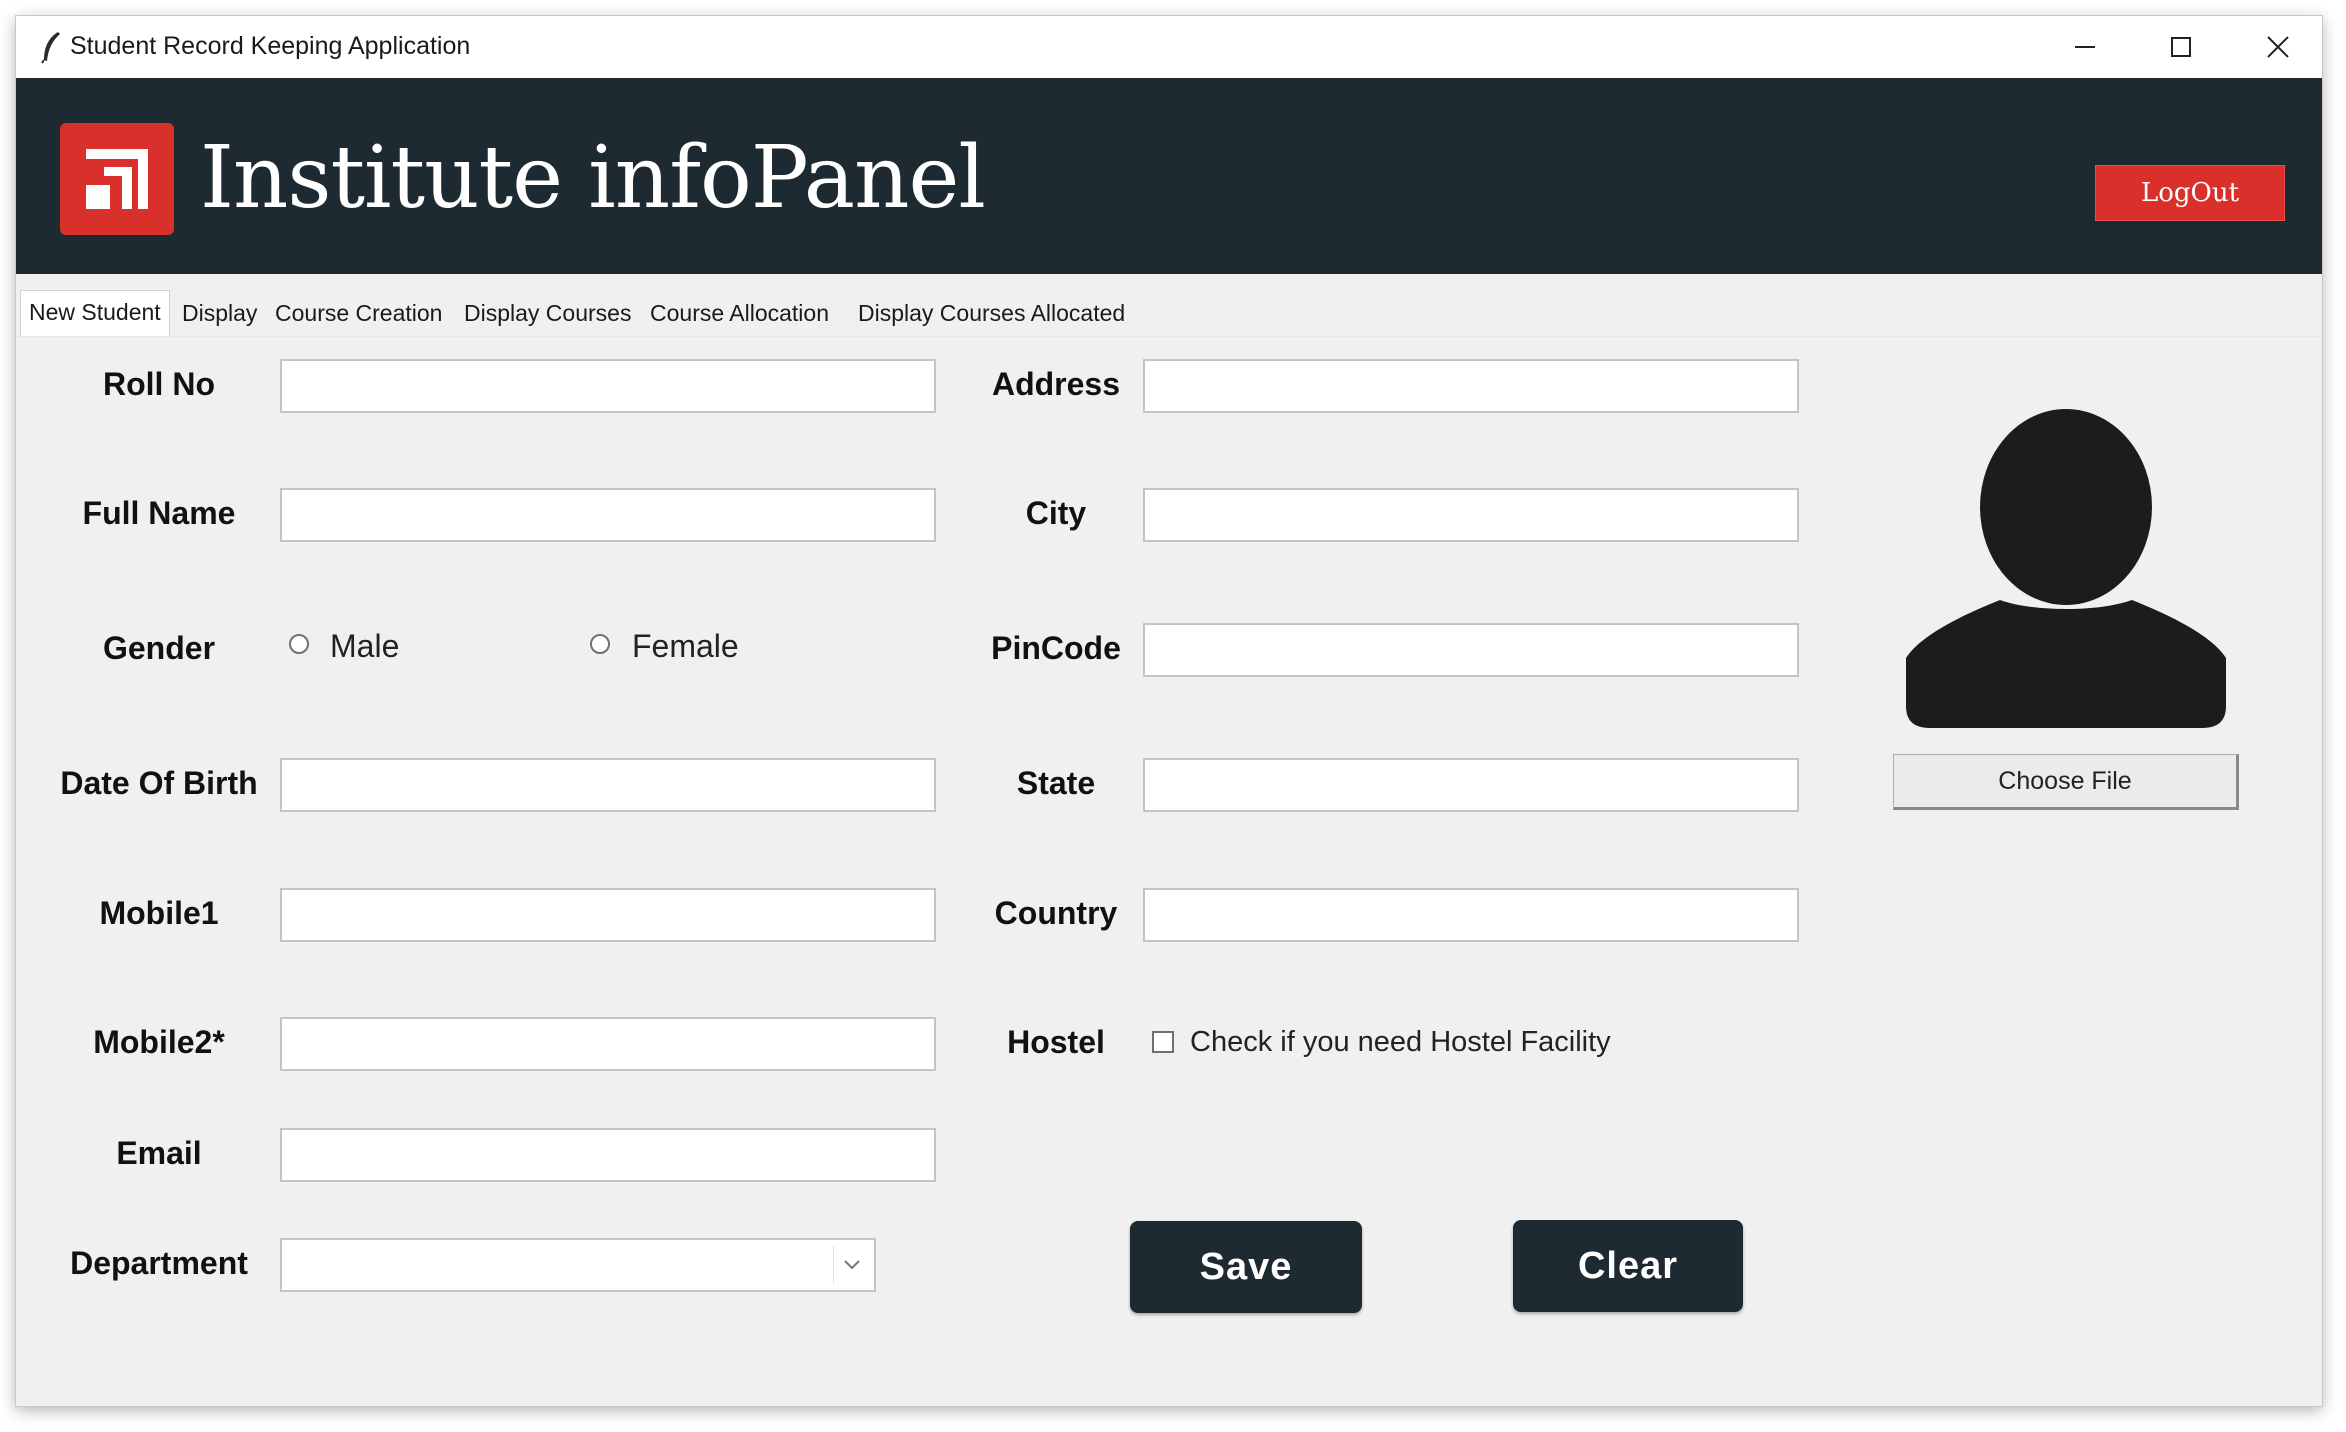 The height and width of the screenshot is (1432, 2346). Describe the element at coordinates (358, 313) in the screenshot. I see `tab-course-creation: Course Creation` at that location.